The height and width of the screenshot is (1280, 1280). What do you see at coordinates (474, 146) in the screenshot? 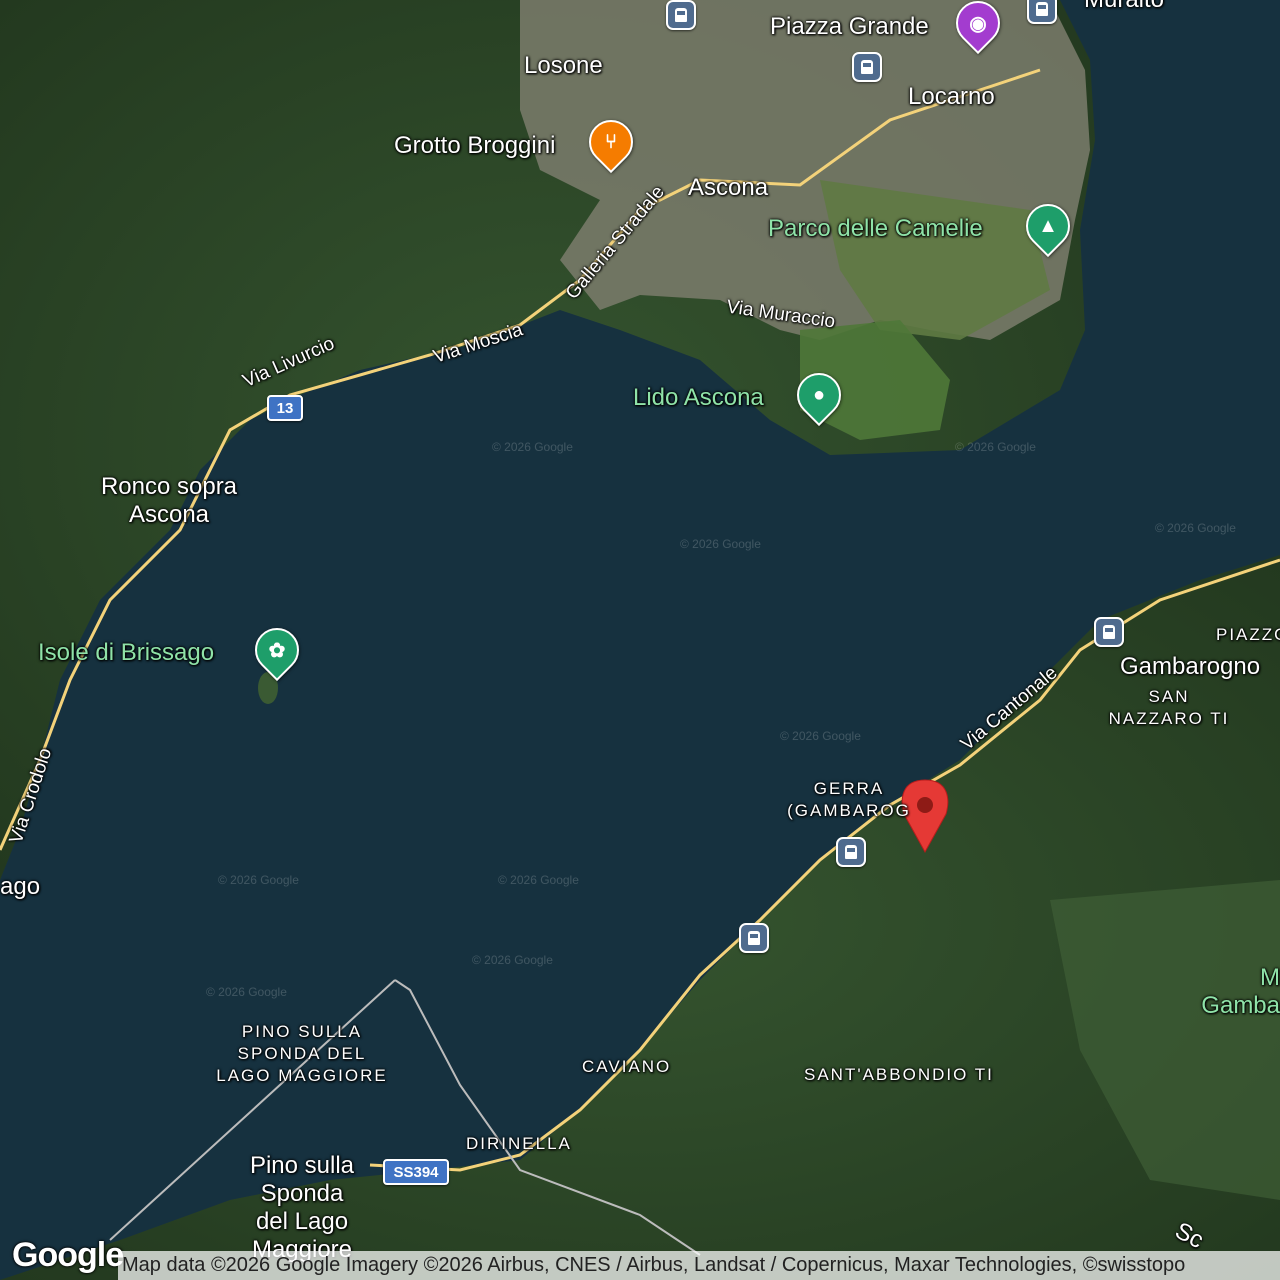
I see `poi-grotto-broggini: Grotto Broggini` at bounding box center [474, 146].